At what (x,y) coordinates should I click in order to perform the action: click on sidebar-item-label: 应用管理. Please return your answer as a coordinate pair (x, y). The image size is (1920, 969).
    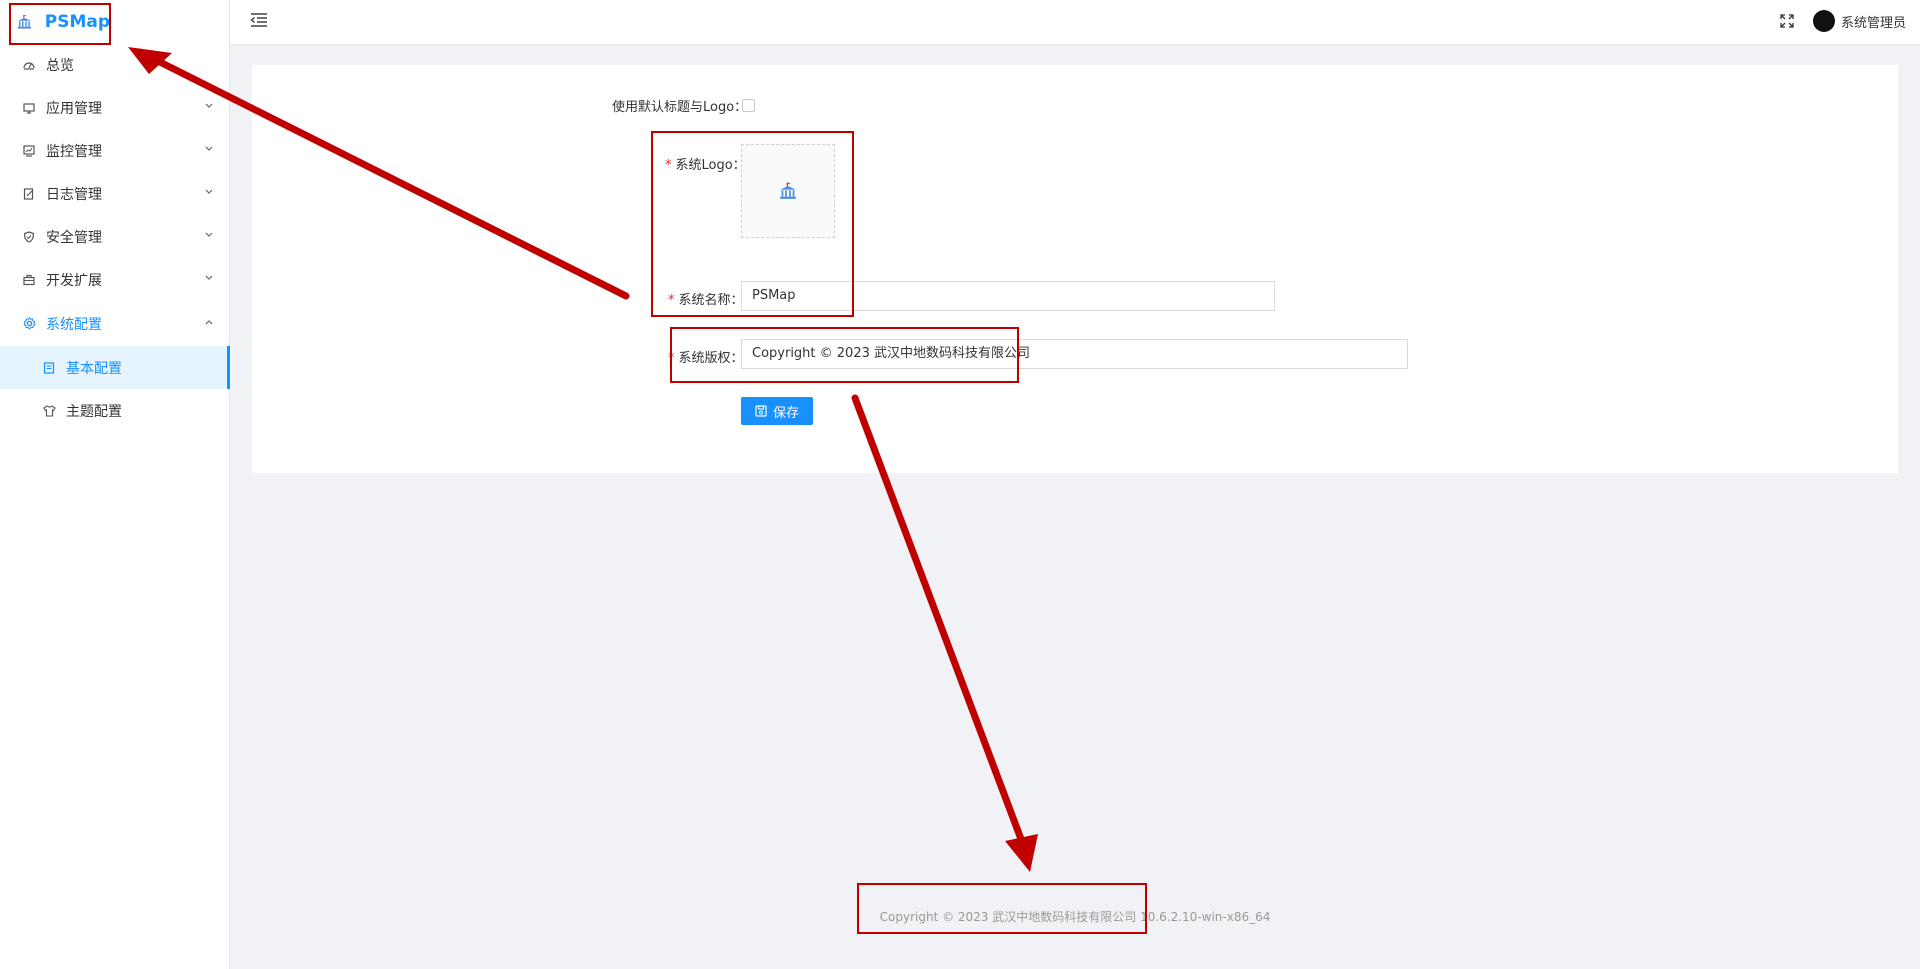
    Looking at the image, I should click on (74, 108).